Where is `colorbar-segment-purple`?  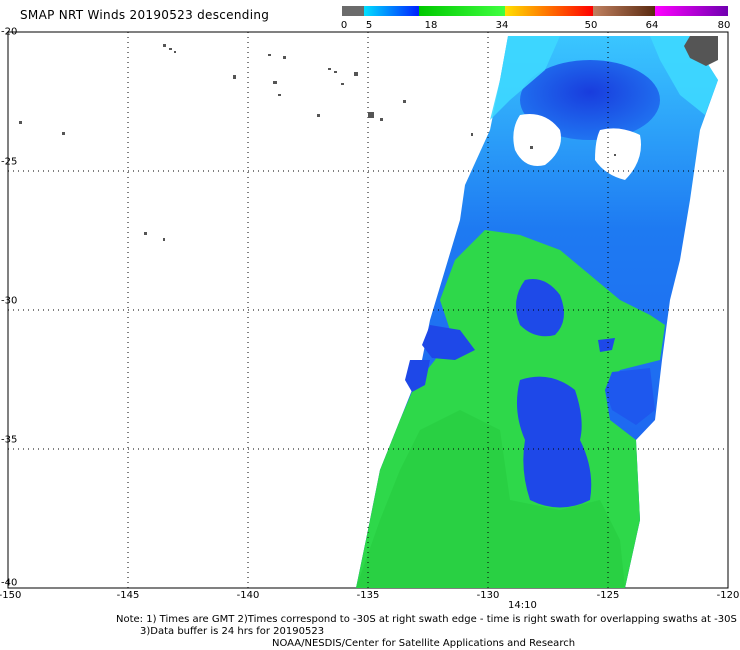
colorbar-segment-purple is located at coordinates (691, 11).